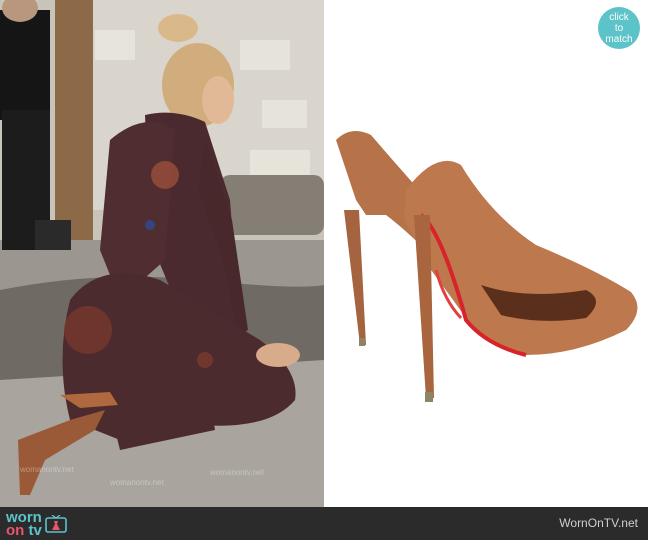  Describe the element at coordinates (324, 523) in the screenshot. I see `footer-bar: worn on tv WornOnTV.net` at that location.